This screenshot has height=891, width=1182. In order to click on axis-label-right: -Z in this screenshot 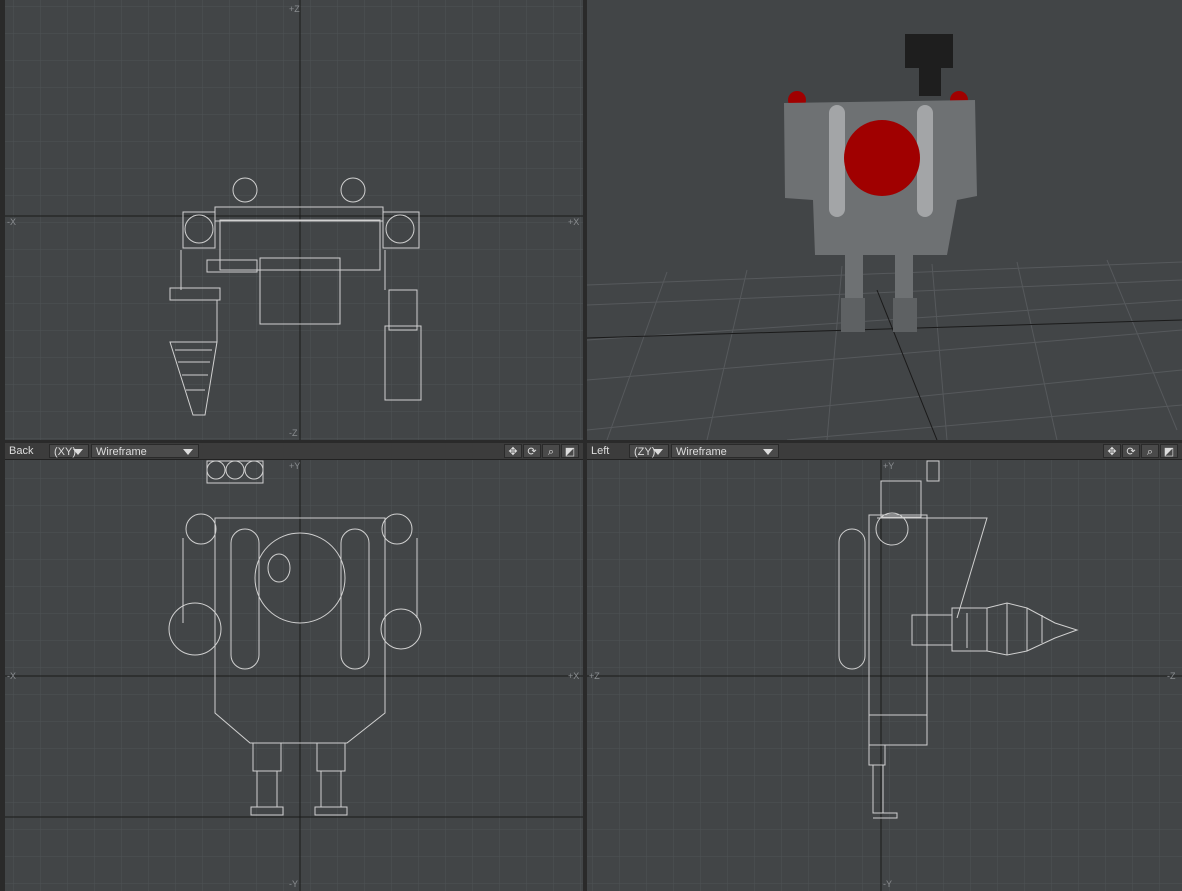, I will do `click(1171, 676)`.